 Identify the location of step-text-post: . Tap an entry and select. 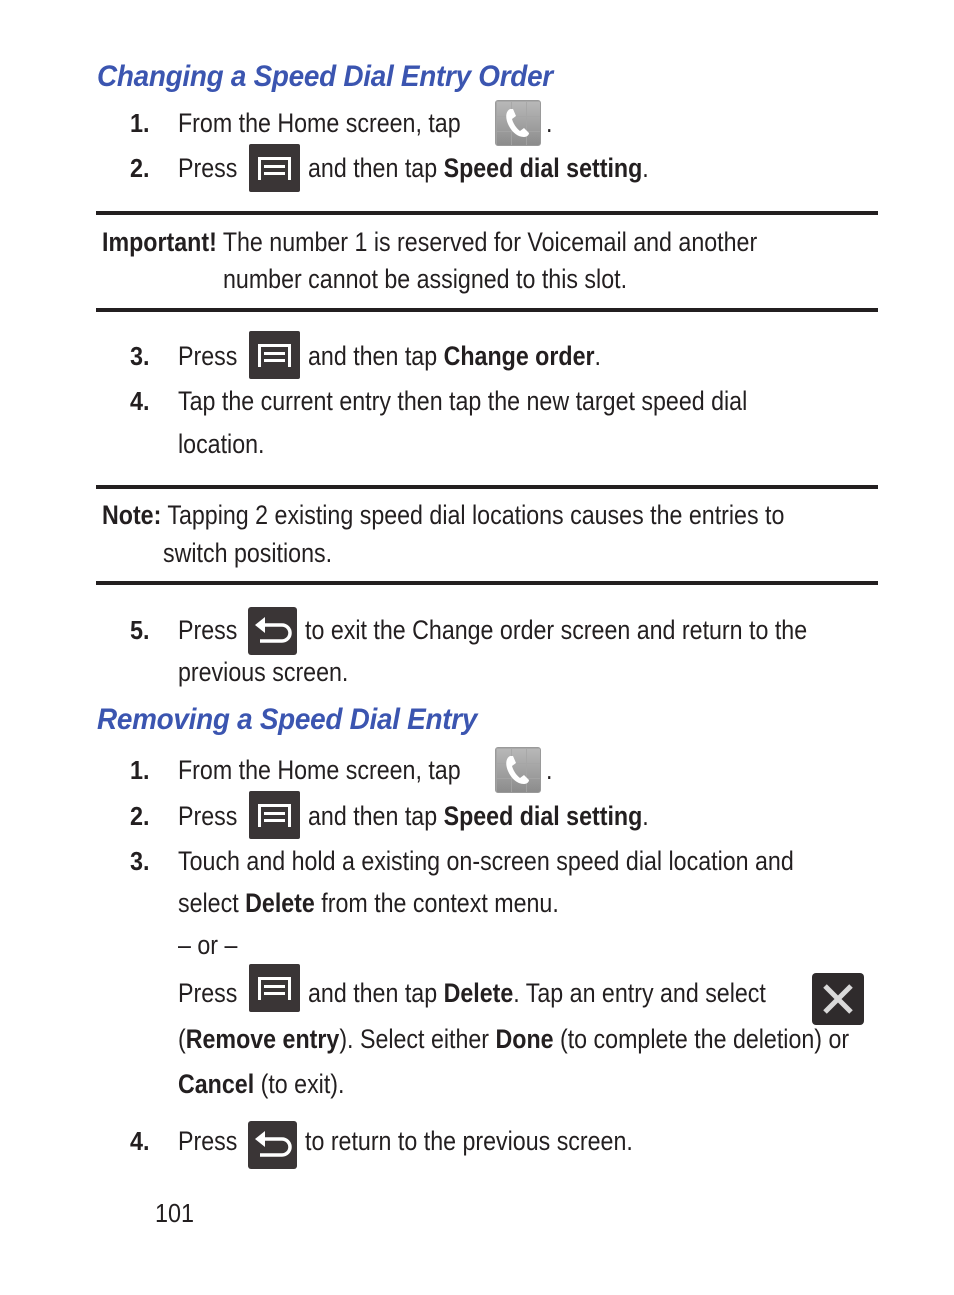
(639, 993).